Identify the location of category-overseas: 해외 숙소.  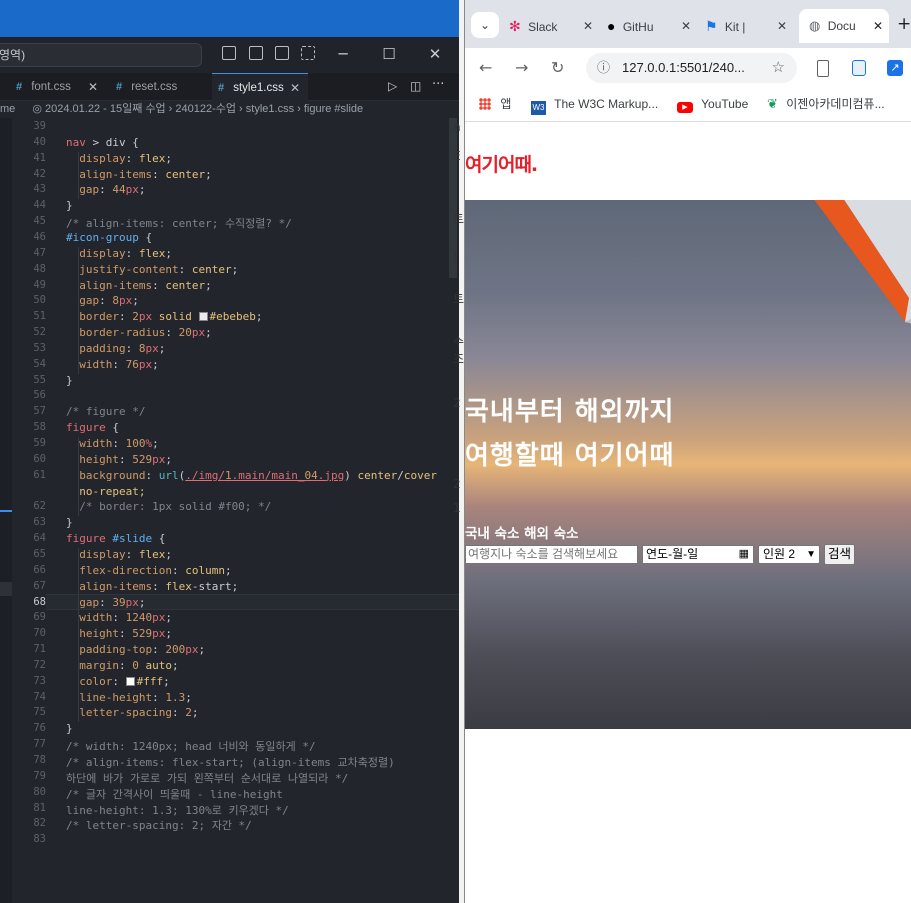
(551, 534).